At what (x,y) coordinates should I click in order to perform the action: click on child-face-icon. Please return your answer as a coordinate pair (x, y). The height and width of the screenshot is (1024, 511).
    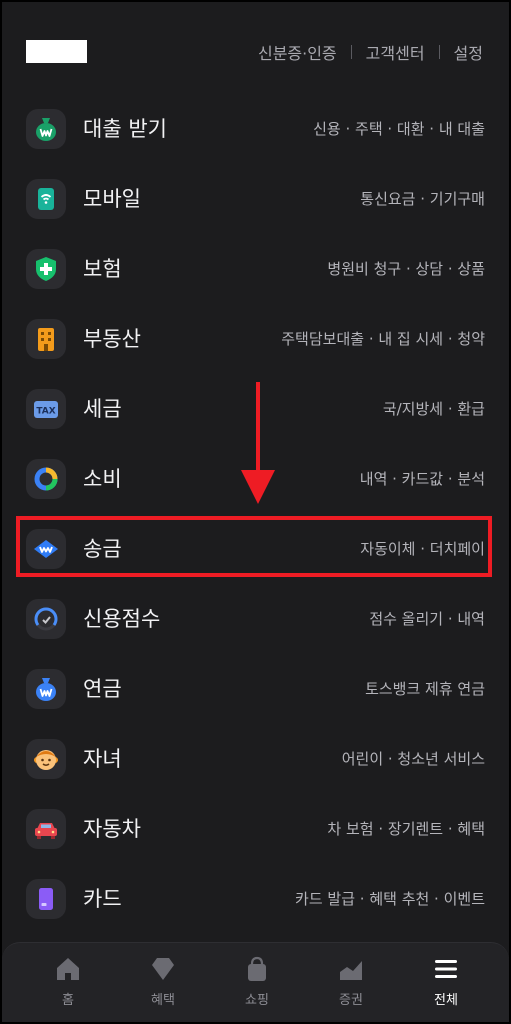
    Looking at the image, I should click on (46, 759).